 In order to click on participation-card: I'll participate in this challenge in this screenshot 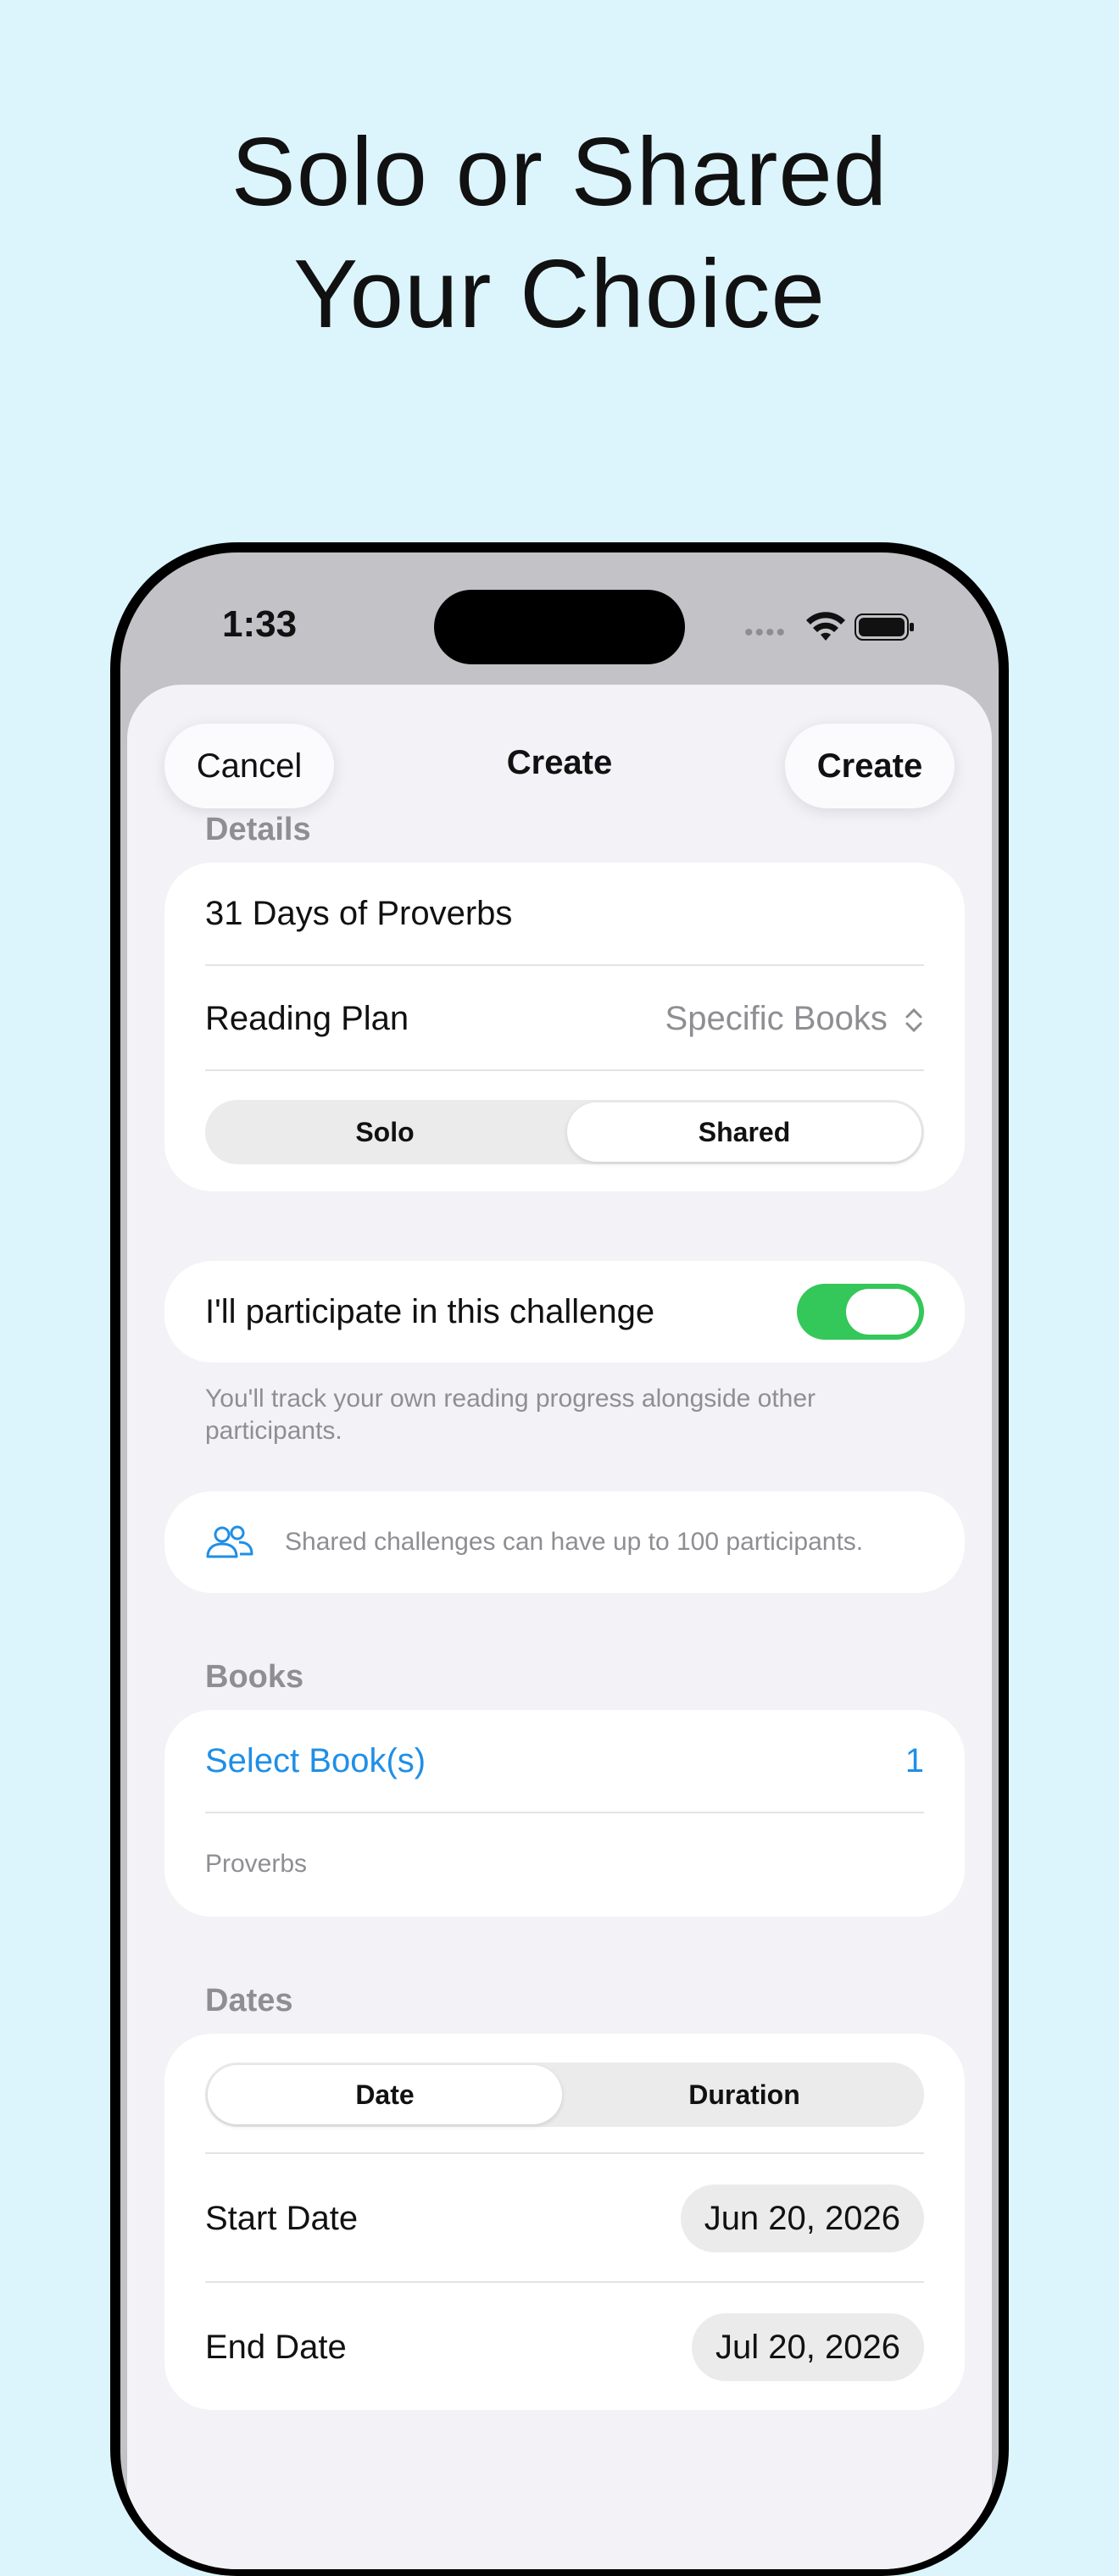, I will do `click(564, 1312)`.